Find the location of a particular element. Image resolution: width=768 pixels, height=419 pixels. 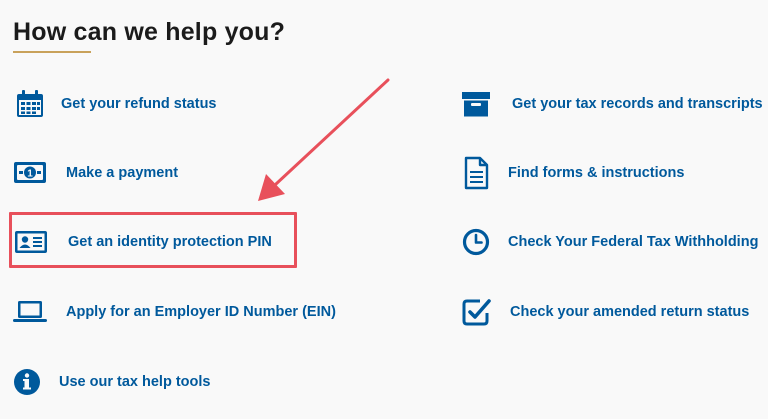

link-tax-records: Get your tax records and transcripts is located at coordinates (610, 104).